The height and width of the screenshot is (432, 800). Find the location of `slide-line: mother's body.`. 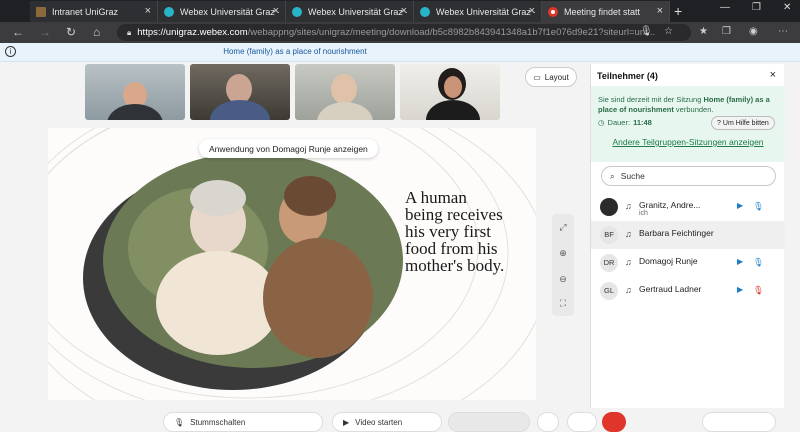

slide-line: mother's body. is located at coordinates (455, 265).